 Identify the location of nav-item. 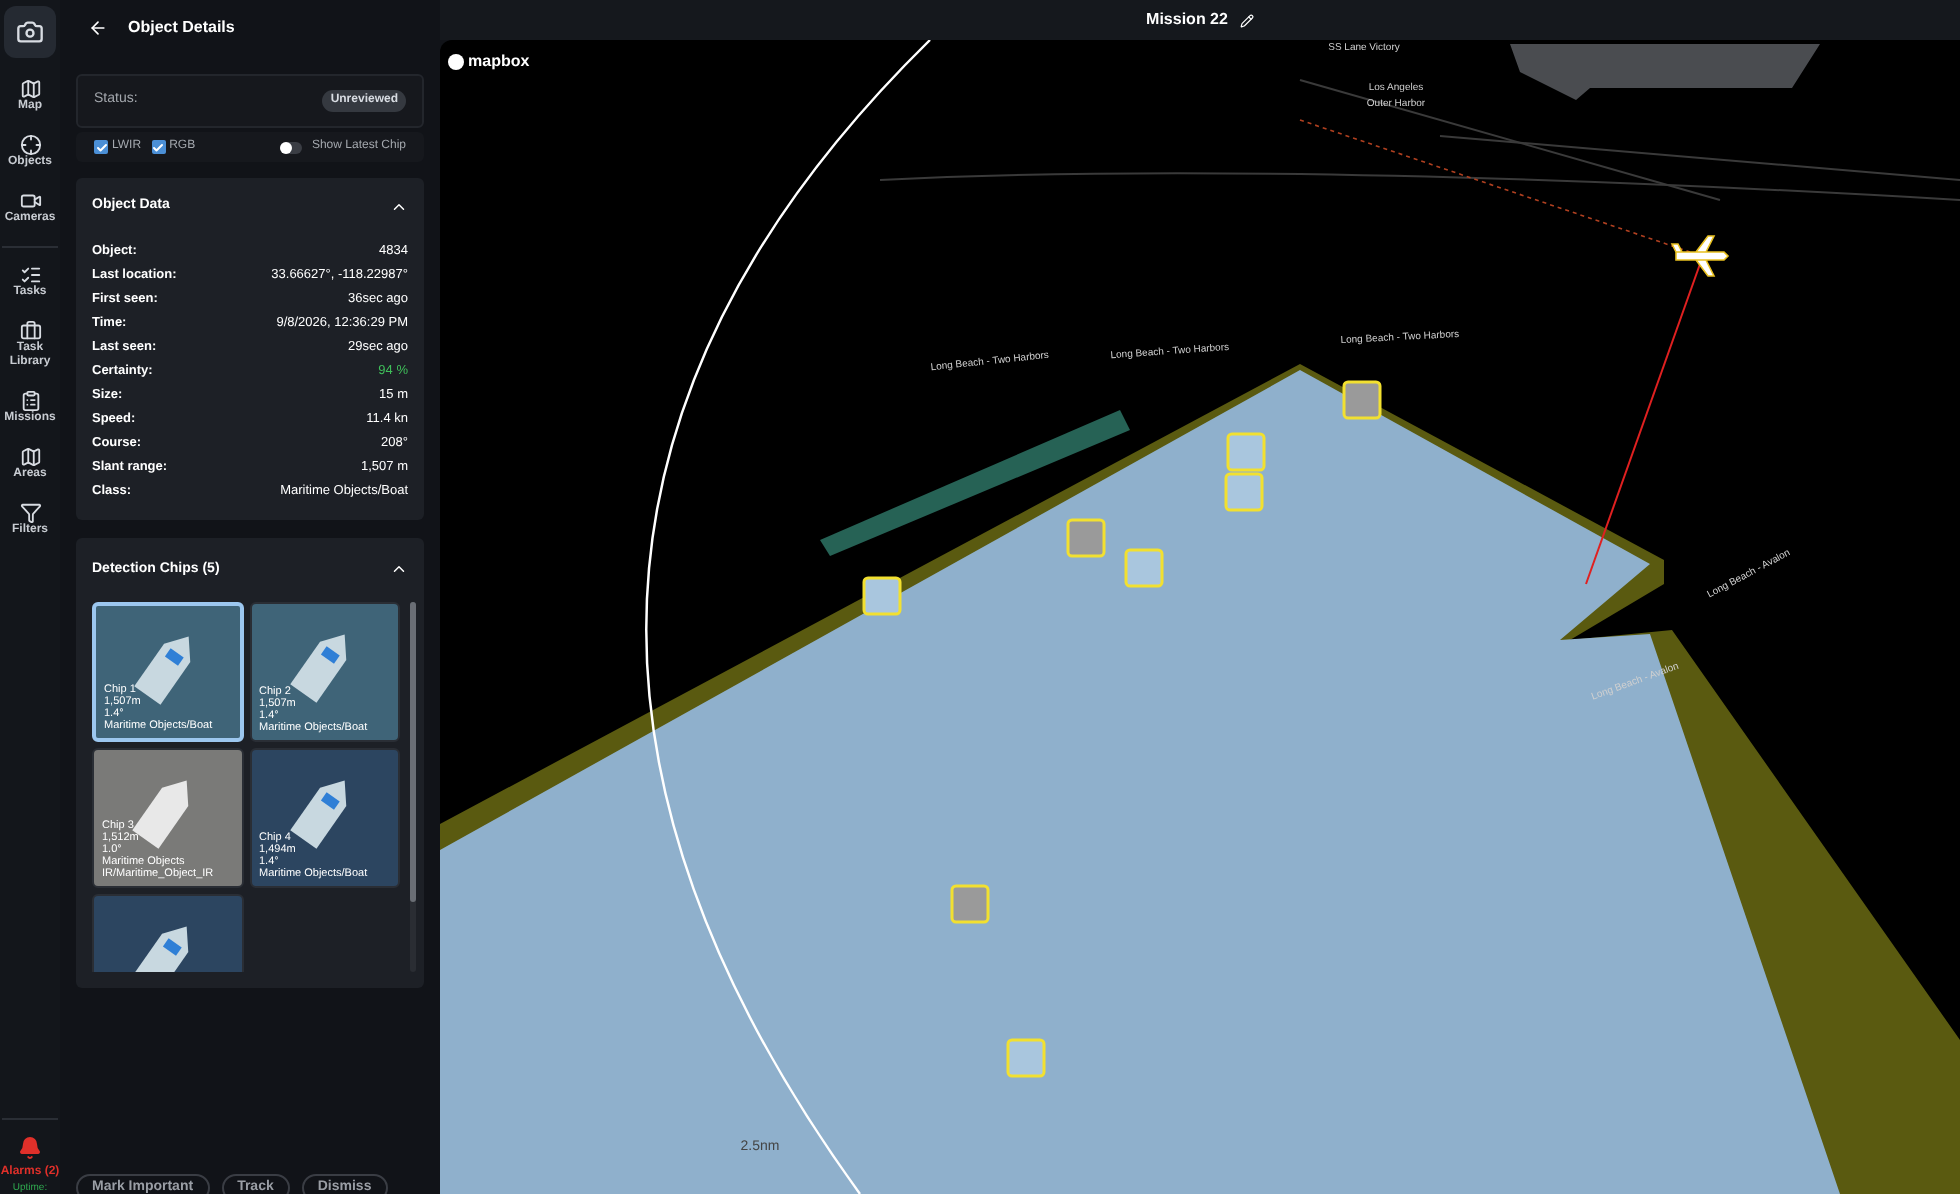
(30, 32).